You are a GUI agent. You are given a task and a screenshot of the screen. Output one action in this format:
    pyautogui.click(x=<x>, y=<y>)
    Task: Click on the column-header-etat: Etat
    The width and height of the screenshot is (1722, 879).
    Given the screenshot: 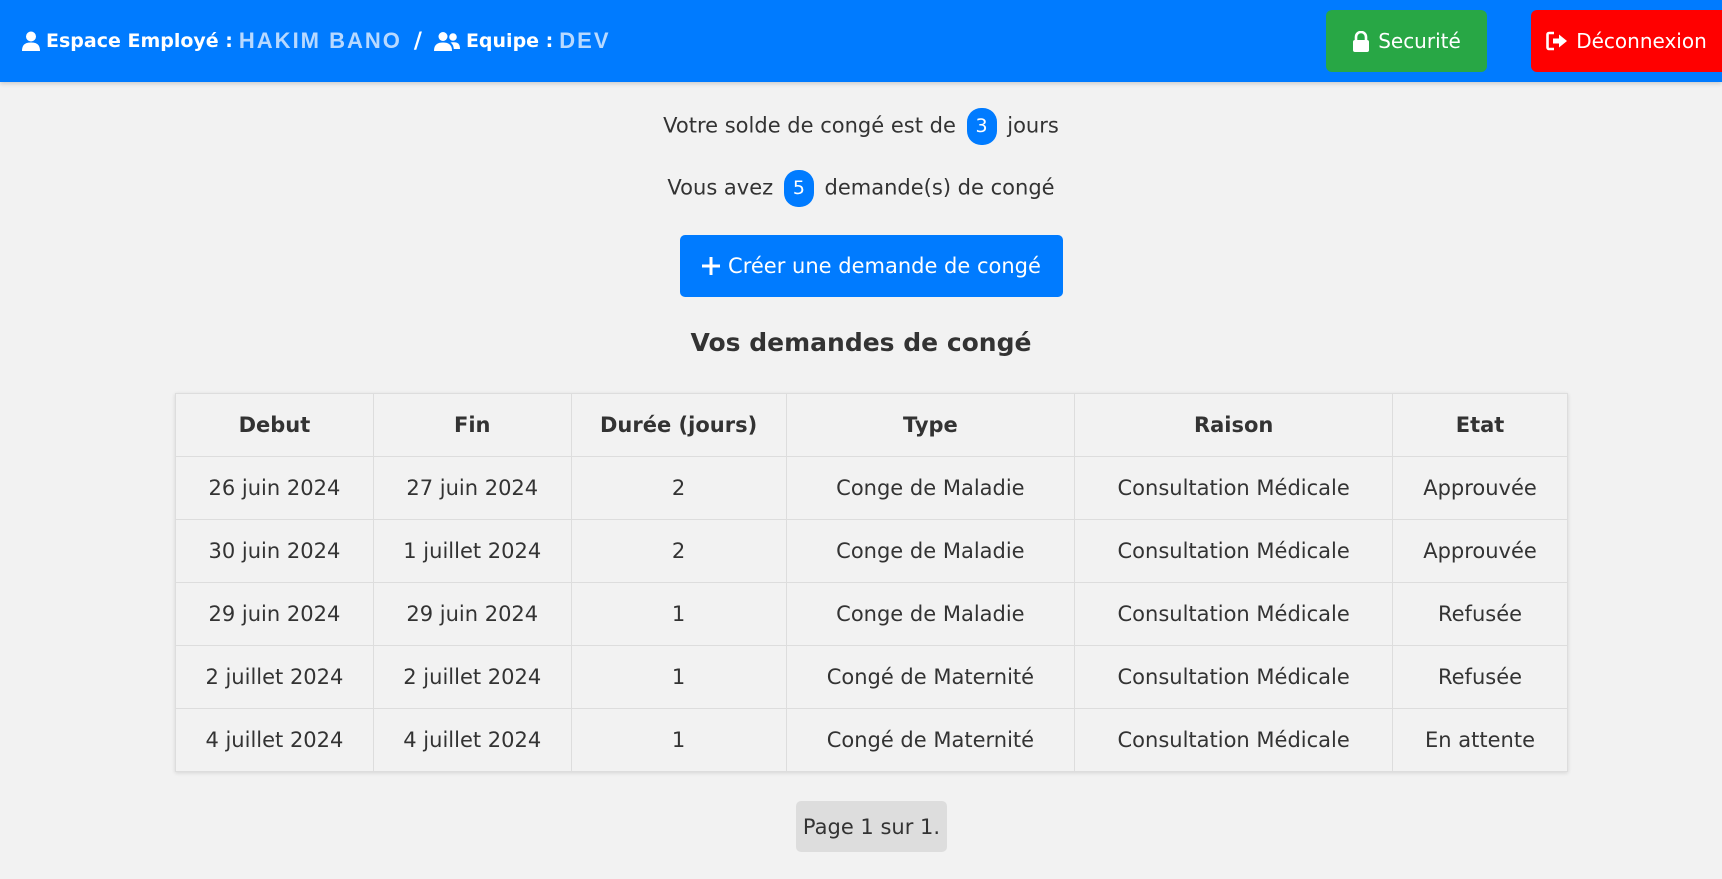 What is the action you would take?
    pyautogui.click(x=1480, y=425)
    